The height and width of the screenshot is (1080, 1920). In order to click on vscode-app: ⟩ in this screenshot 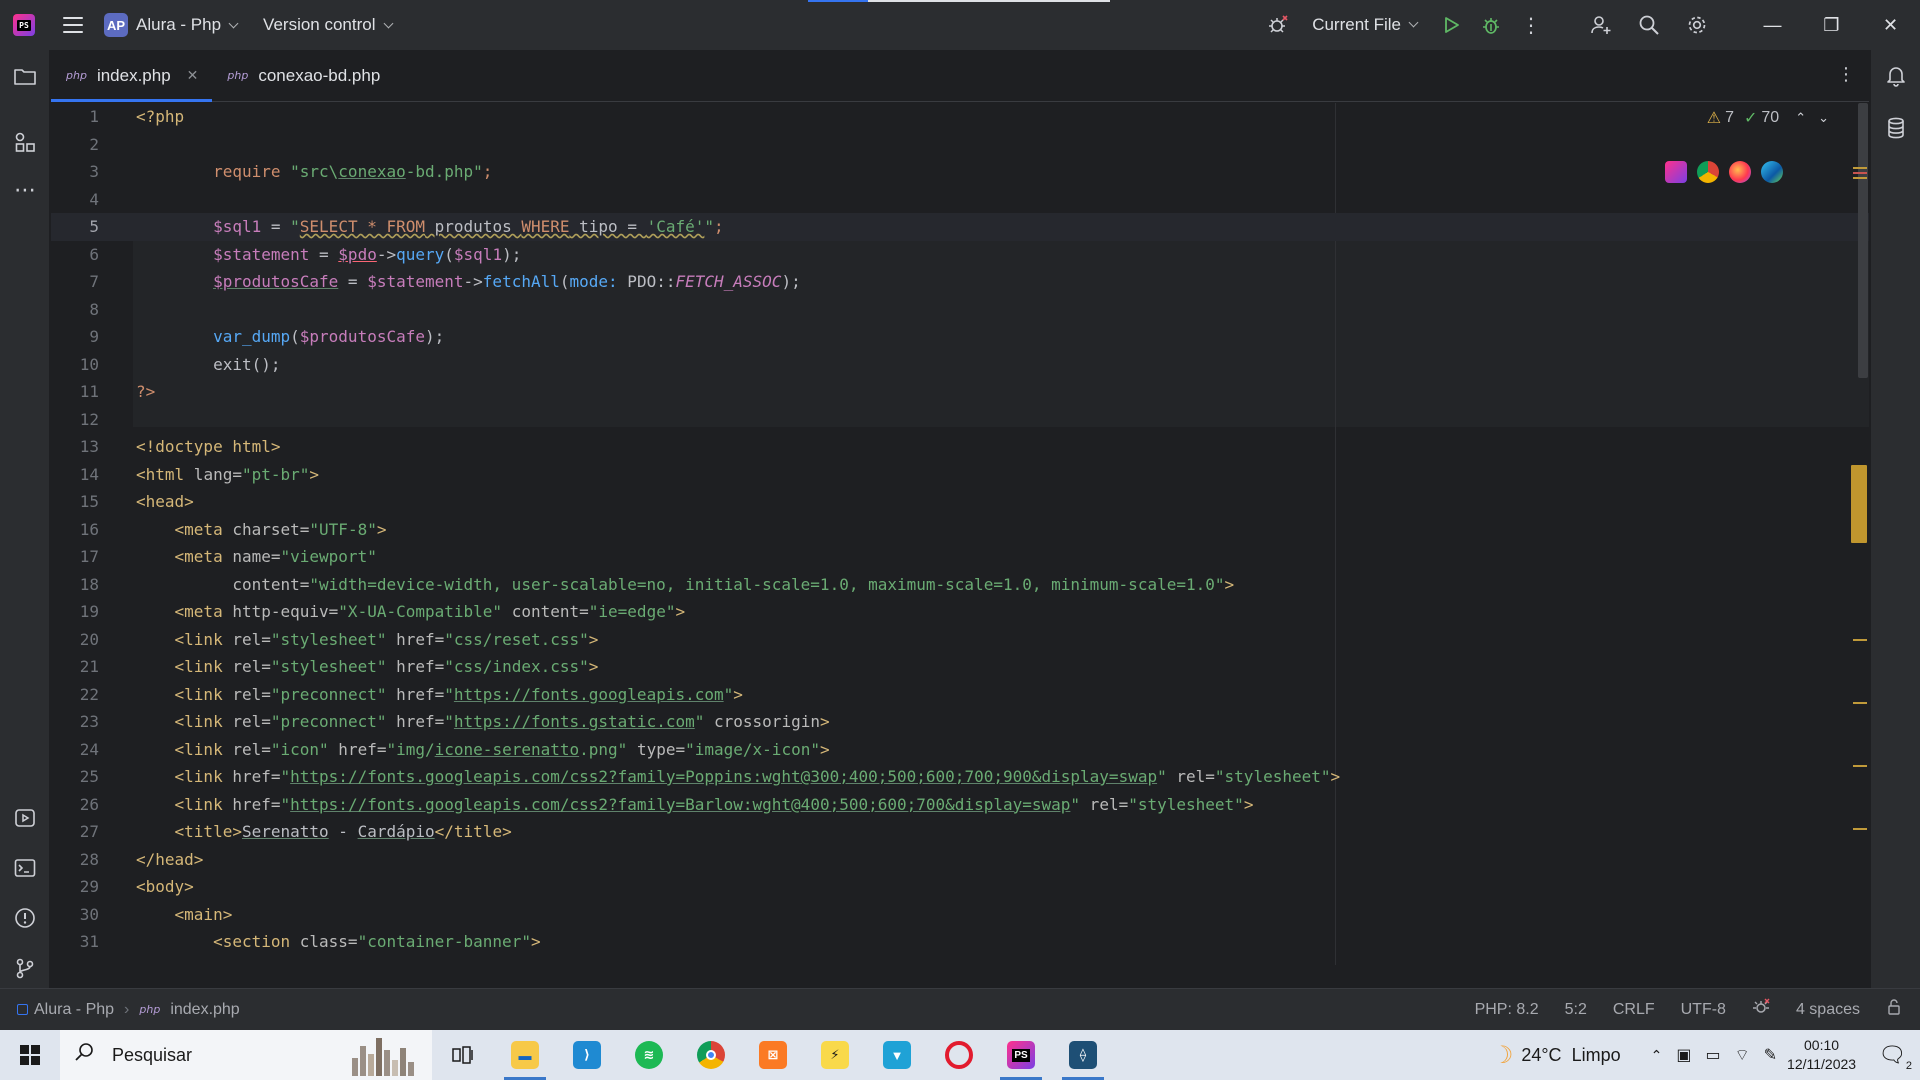, I will do `click(587, 1055)`.